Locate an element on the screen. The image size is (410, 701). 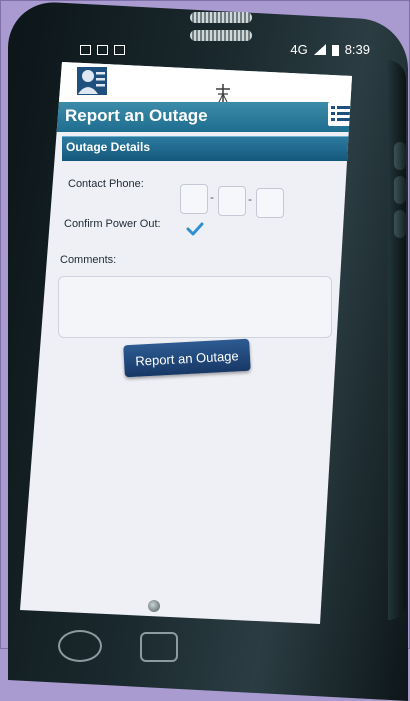
download-notification-icon is located at coordinates (119, 50).